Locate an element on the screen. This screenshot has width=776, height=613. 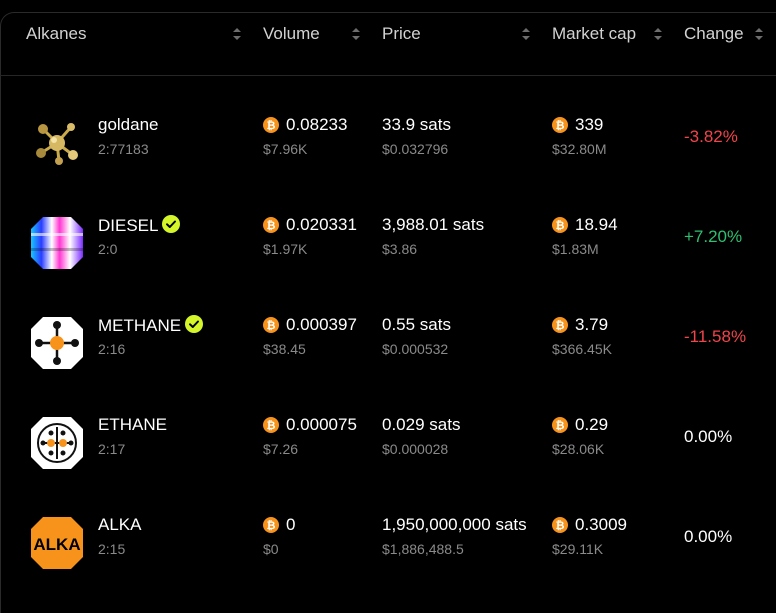
volume-usd: $1.97K is located at coordinates (285, 249).